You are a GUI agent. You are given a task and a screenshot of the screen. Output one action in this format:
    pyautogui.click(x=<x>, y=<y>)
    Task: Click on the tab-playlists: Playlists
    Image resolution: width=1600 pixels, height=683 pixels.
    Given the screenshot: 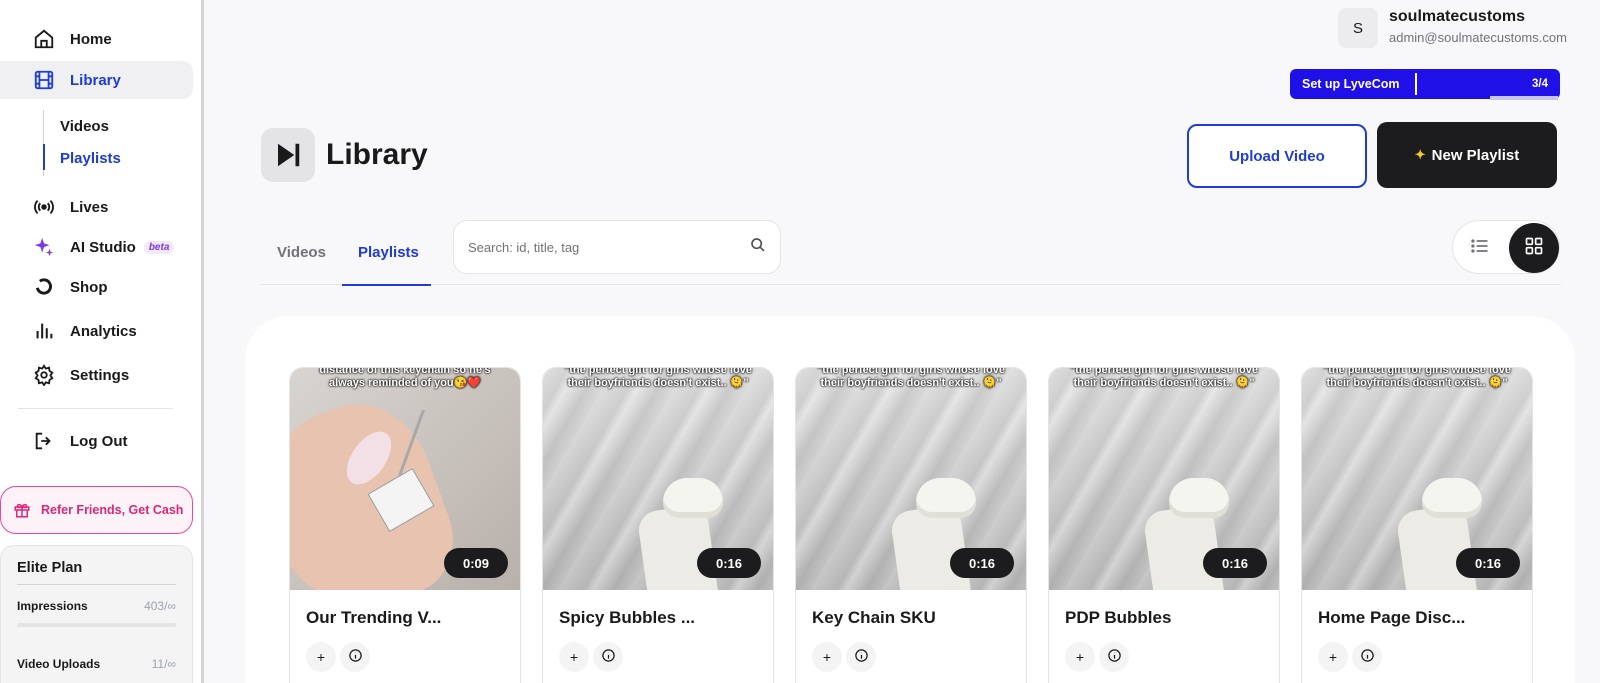 What is the action you would take?
    pyautogui.click(x=388, y=252)
    